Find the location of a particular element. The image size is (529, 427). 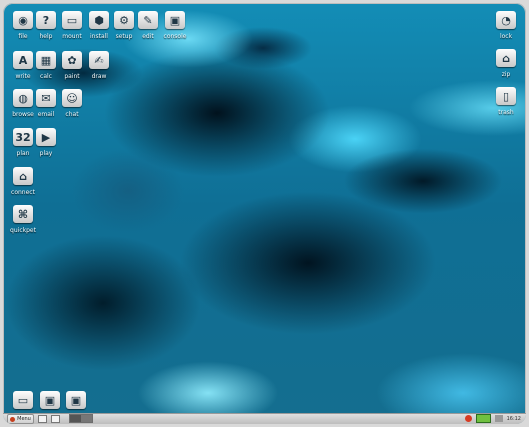

menu-button: Menu is located at coordinates (20, 419).